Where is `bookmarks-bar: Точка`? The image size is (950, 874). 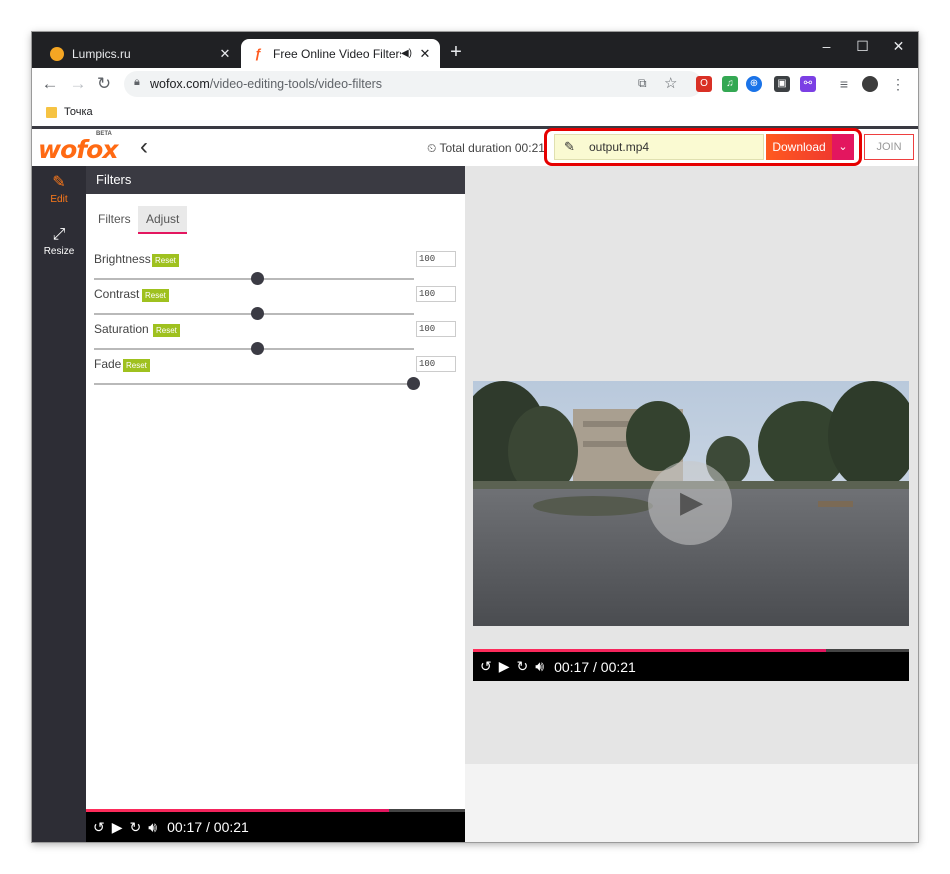 bookmarks-bar: Точка is located at coordinates (475, 113).